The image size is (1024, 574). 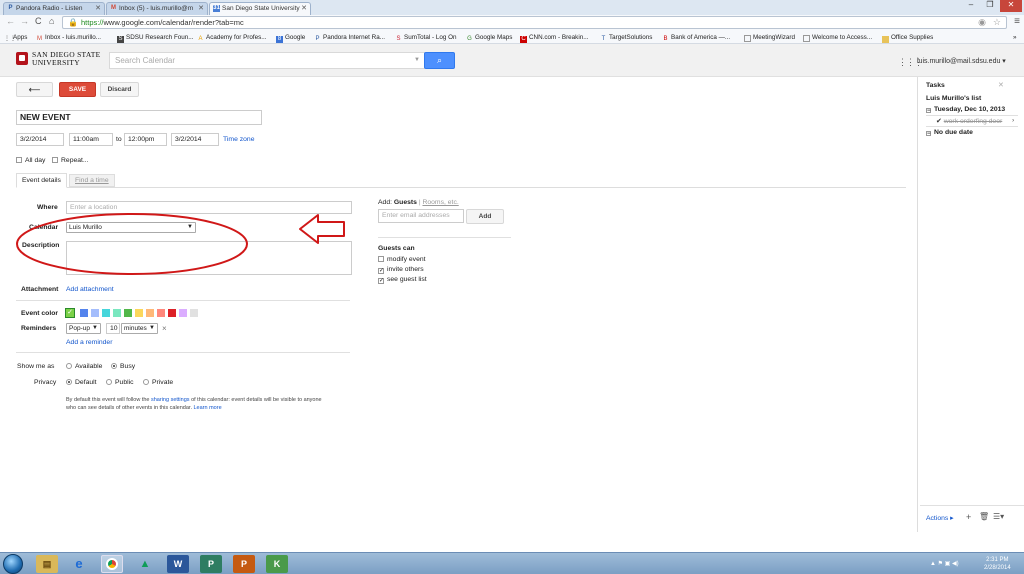 What do you see at coordinates (421, 216) in the screenshot?
I see `guest-email-input: Enter email addresses` at bounding box center [421, 216].